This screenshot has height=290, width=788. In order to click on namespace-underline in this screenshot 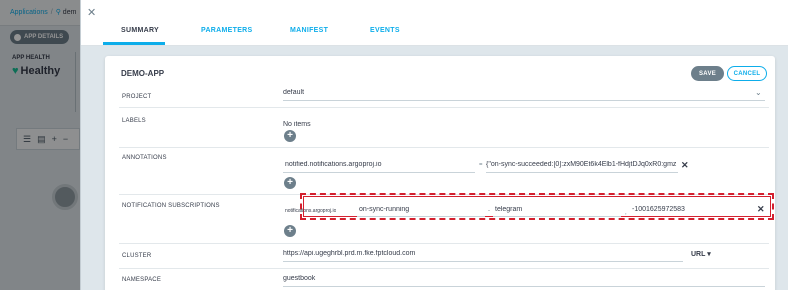, I will do `click(524, 286)`.